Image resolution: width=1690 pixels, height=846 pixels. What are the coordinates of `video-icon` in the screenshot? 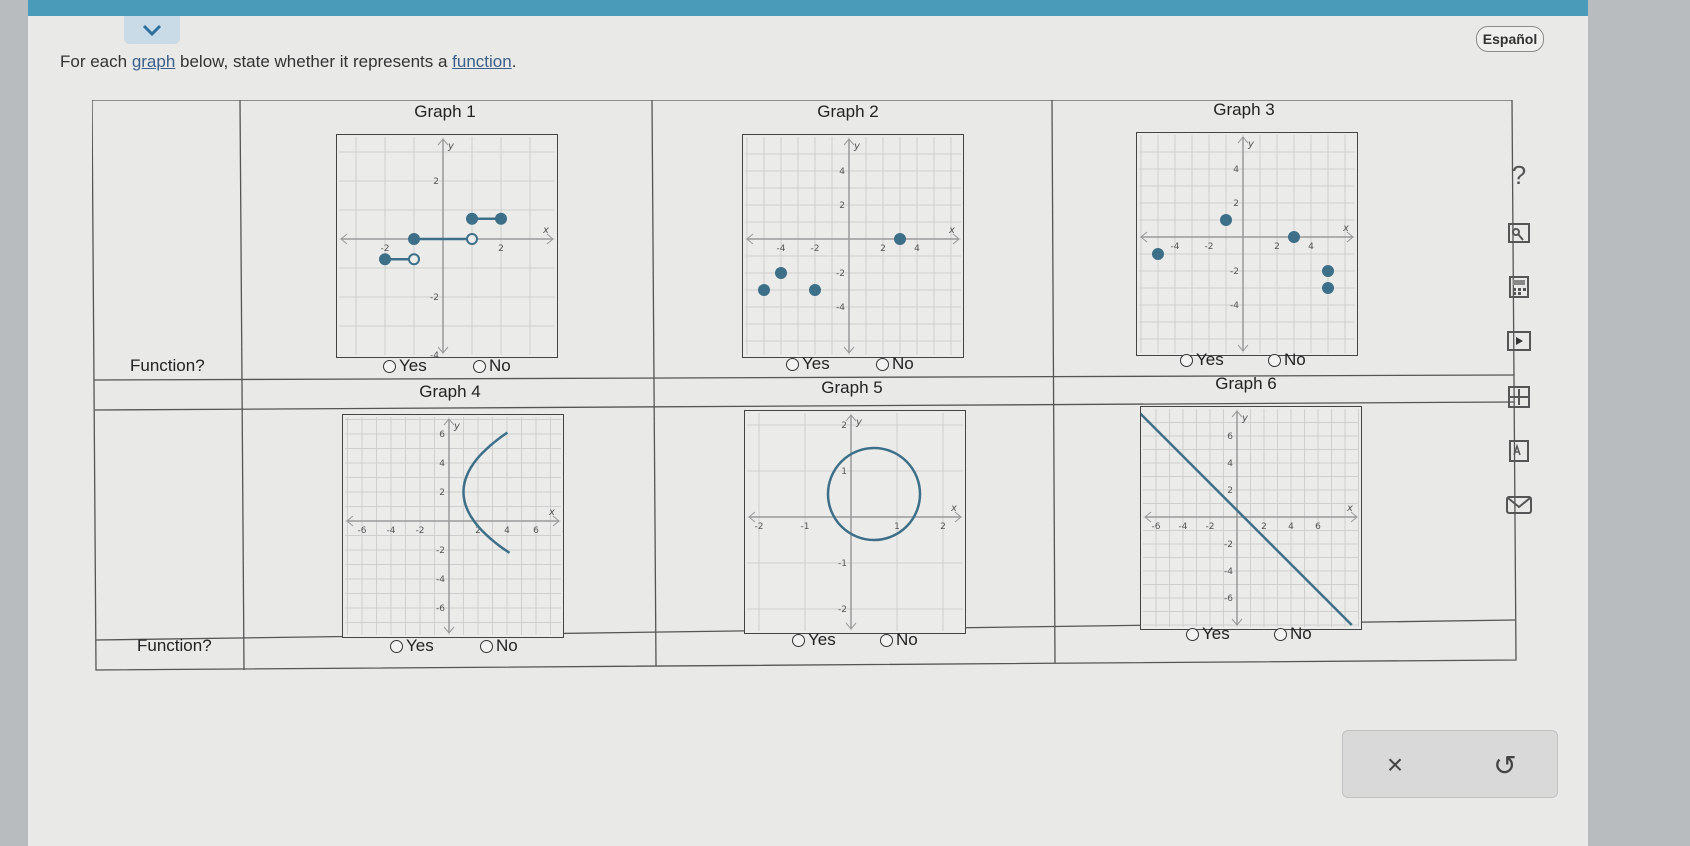 It's located at (1519, 341).